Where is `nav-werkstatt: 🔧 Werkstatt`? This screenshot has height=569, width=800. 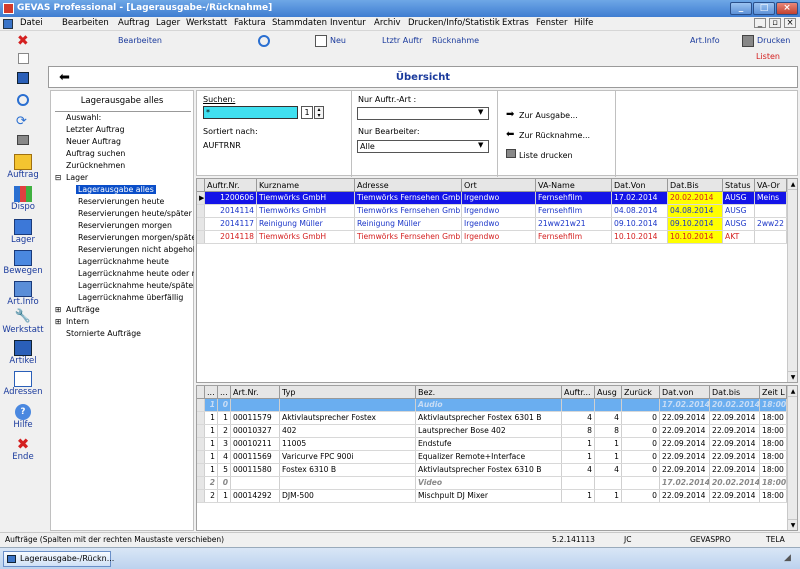 nav-werkstatt: 🔧 Werkstatt is located at coordinates (23, 322).